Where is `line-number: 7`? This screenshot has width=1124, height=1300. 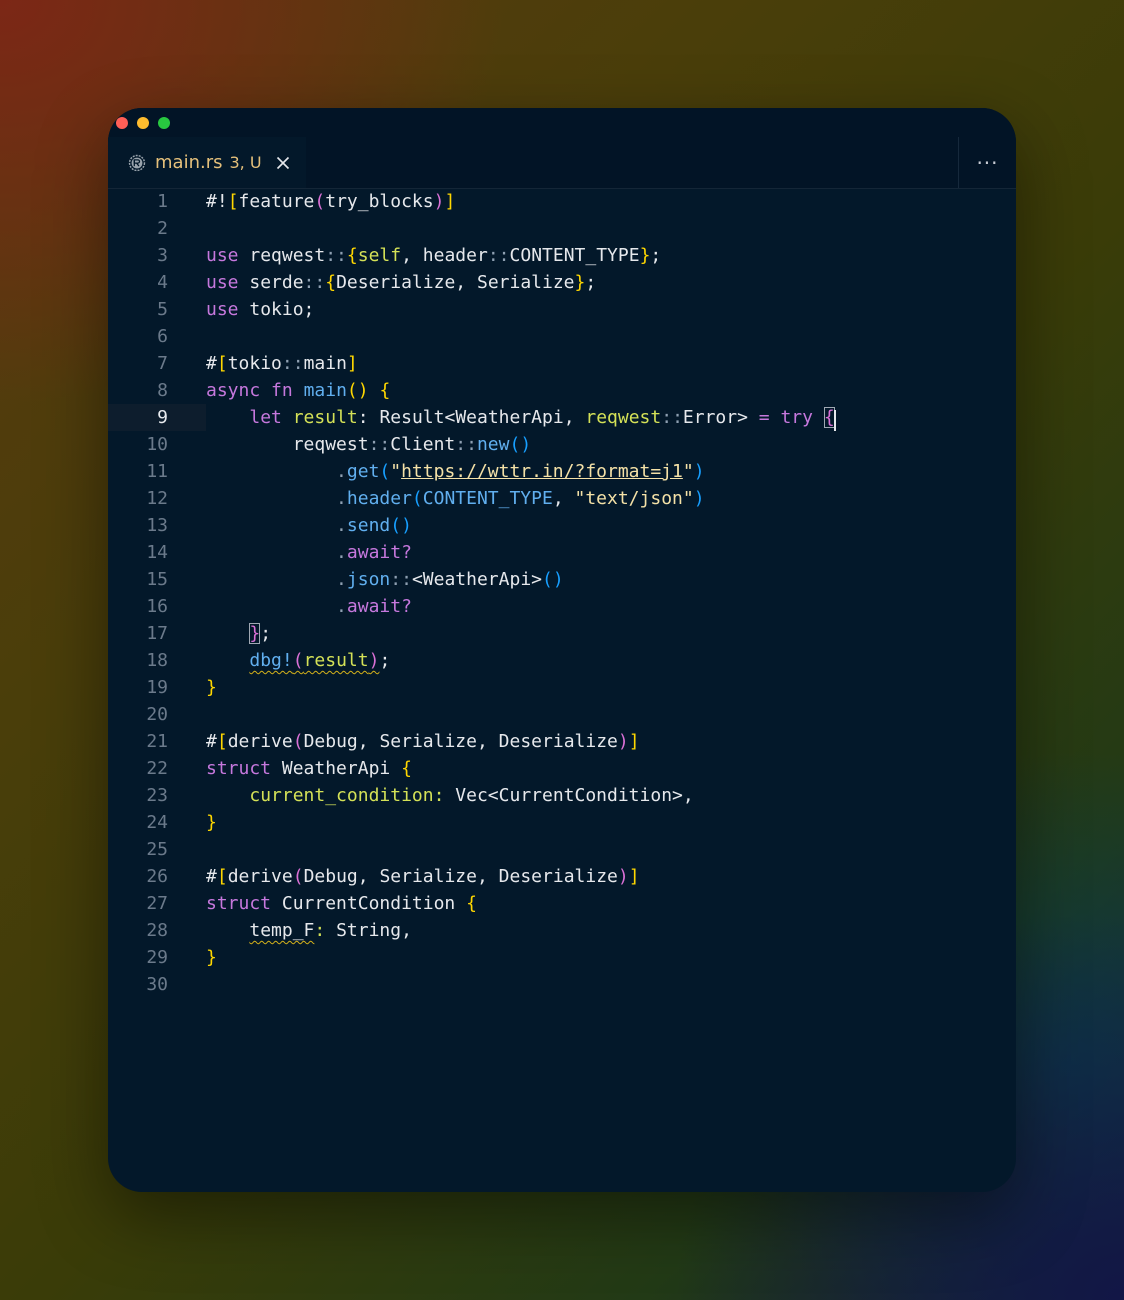 line-number: 7 is located at coordinates (162, 363).